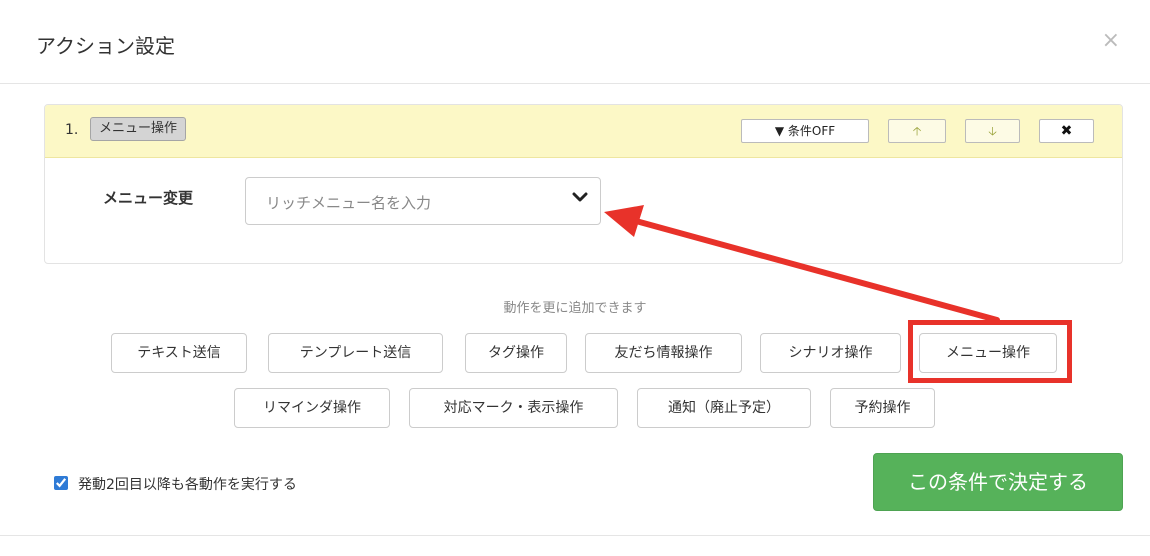  Describe the element at coordinates (61, 483) in the screenshot. I see `repeat-checkbox` at that location.